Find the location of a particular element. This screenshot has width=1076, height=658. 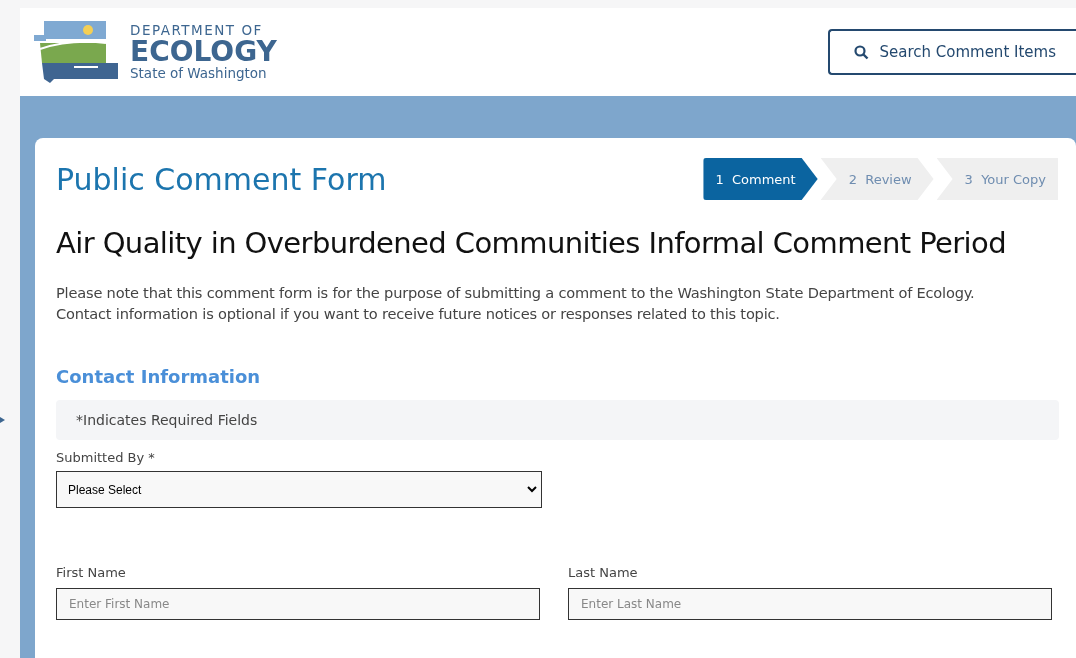

field-label: Last Name is located at coordinates (603, 572).